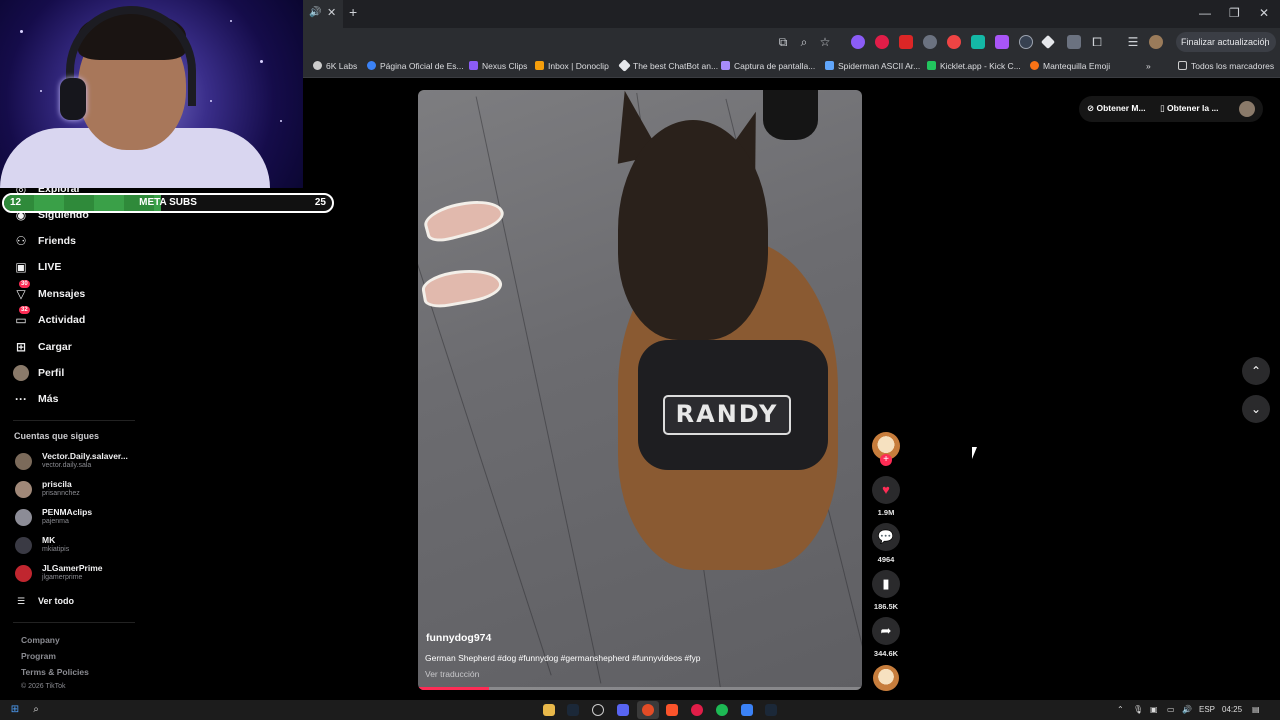 The height and width of the screenshot is (720, 1280). What do you see at coordinates (498, 66) in the screenshot?
I see `bookmark-item: Nexus Clips` at bounding box center [498, 66].